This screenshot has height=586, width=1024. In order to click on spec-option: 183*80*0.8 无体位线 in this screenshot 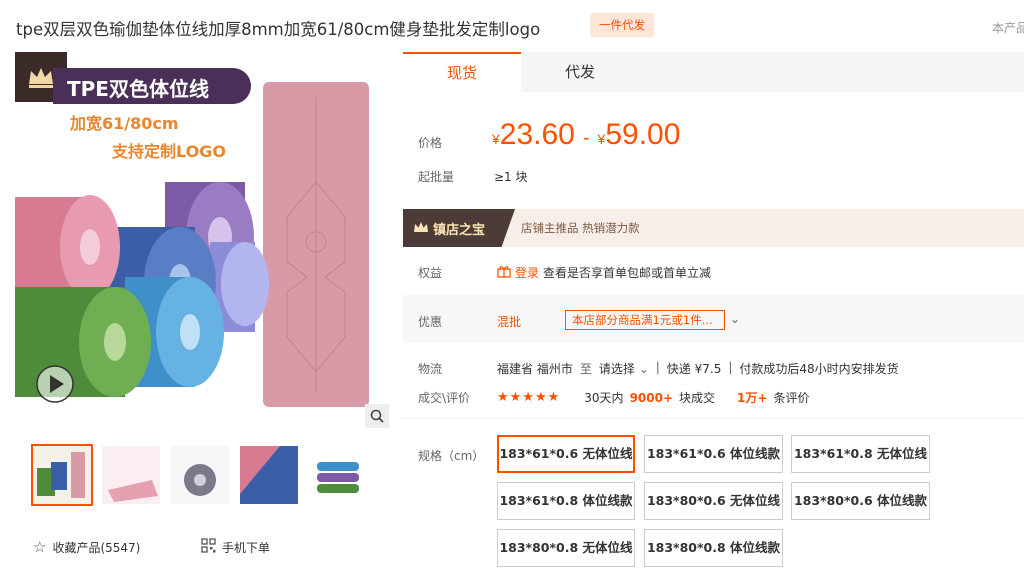, I will do `click(566, 548)`.